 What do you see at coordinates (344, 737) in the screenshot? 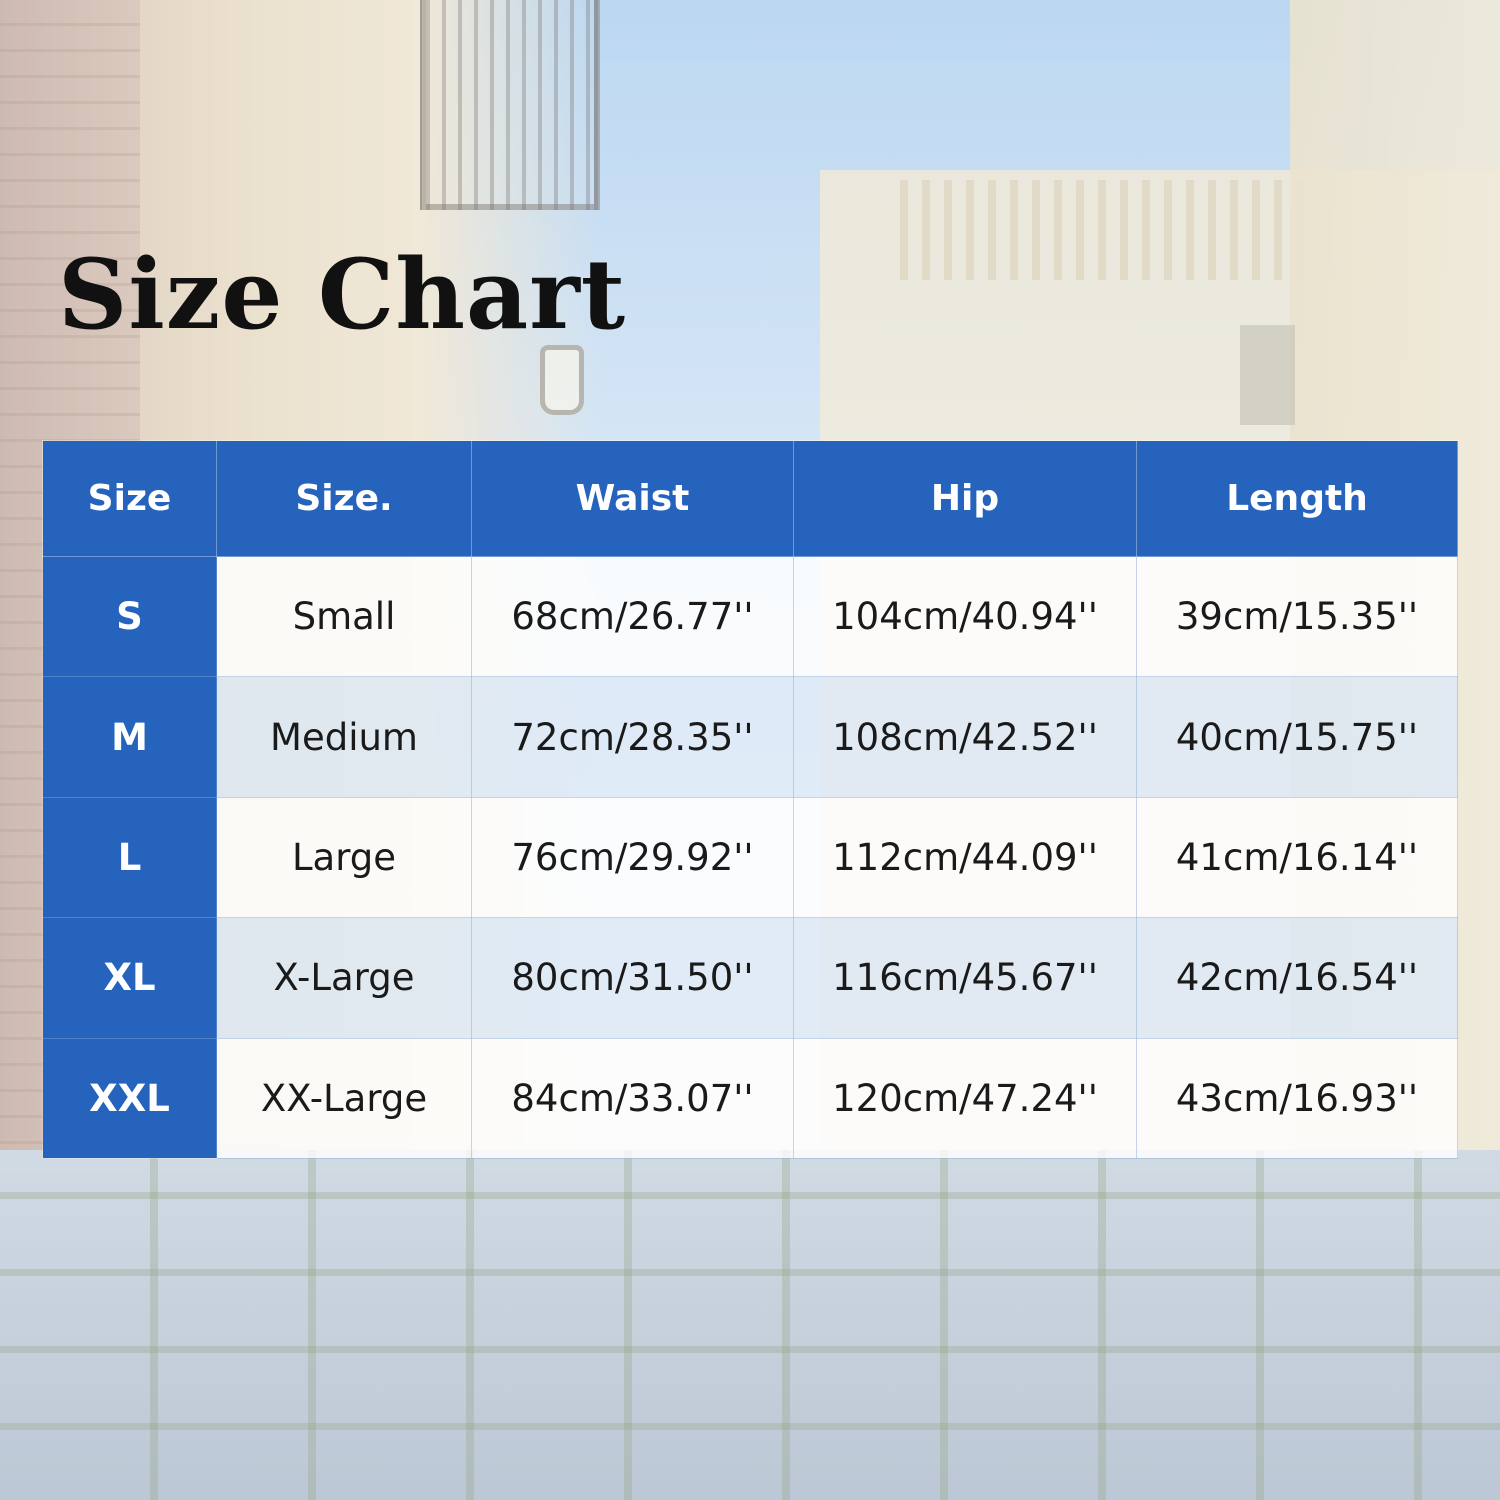
I see `size-name-cell: Medium` at bounding box center [344, 737].